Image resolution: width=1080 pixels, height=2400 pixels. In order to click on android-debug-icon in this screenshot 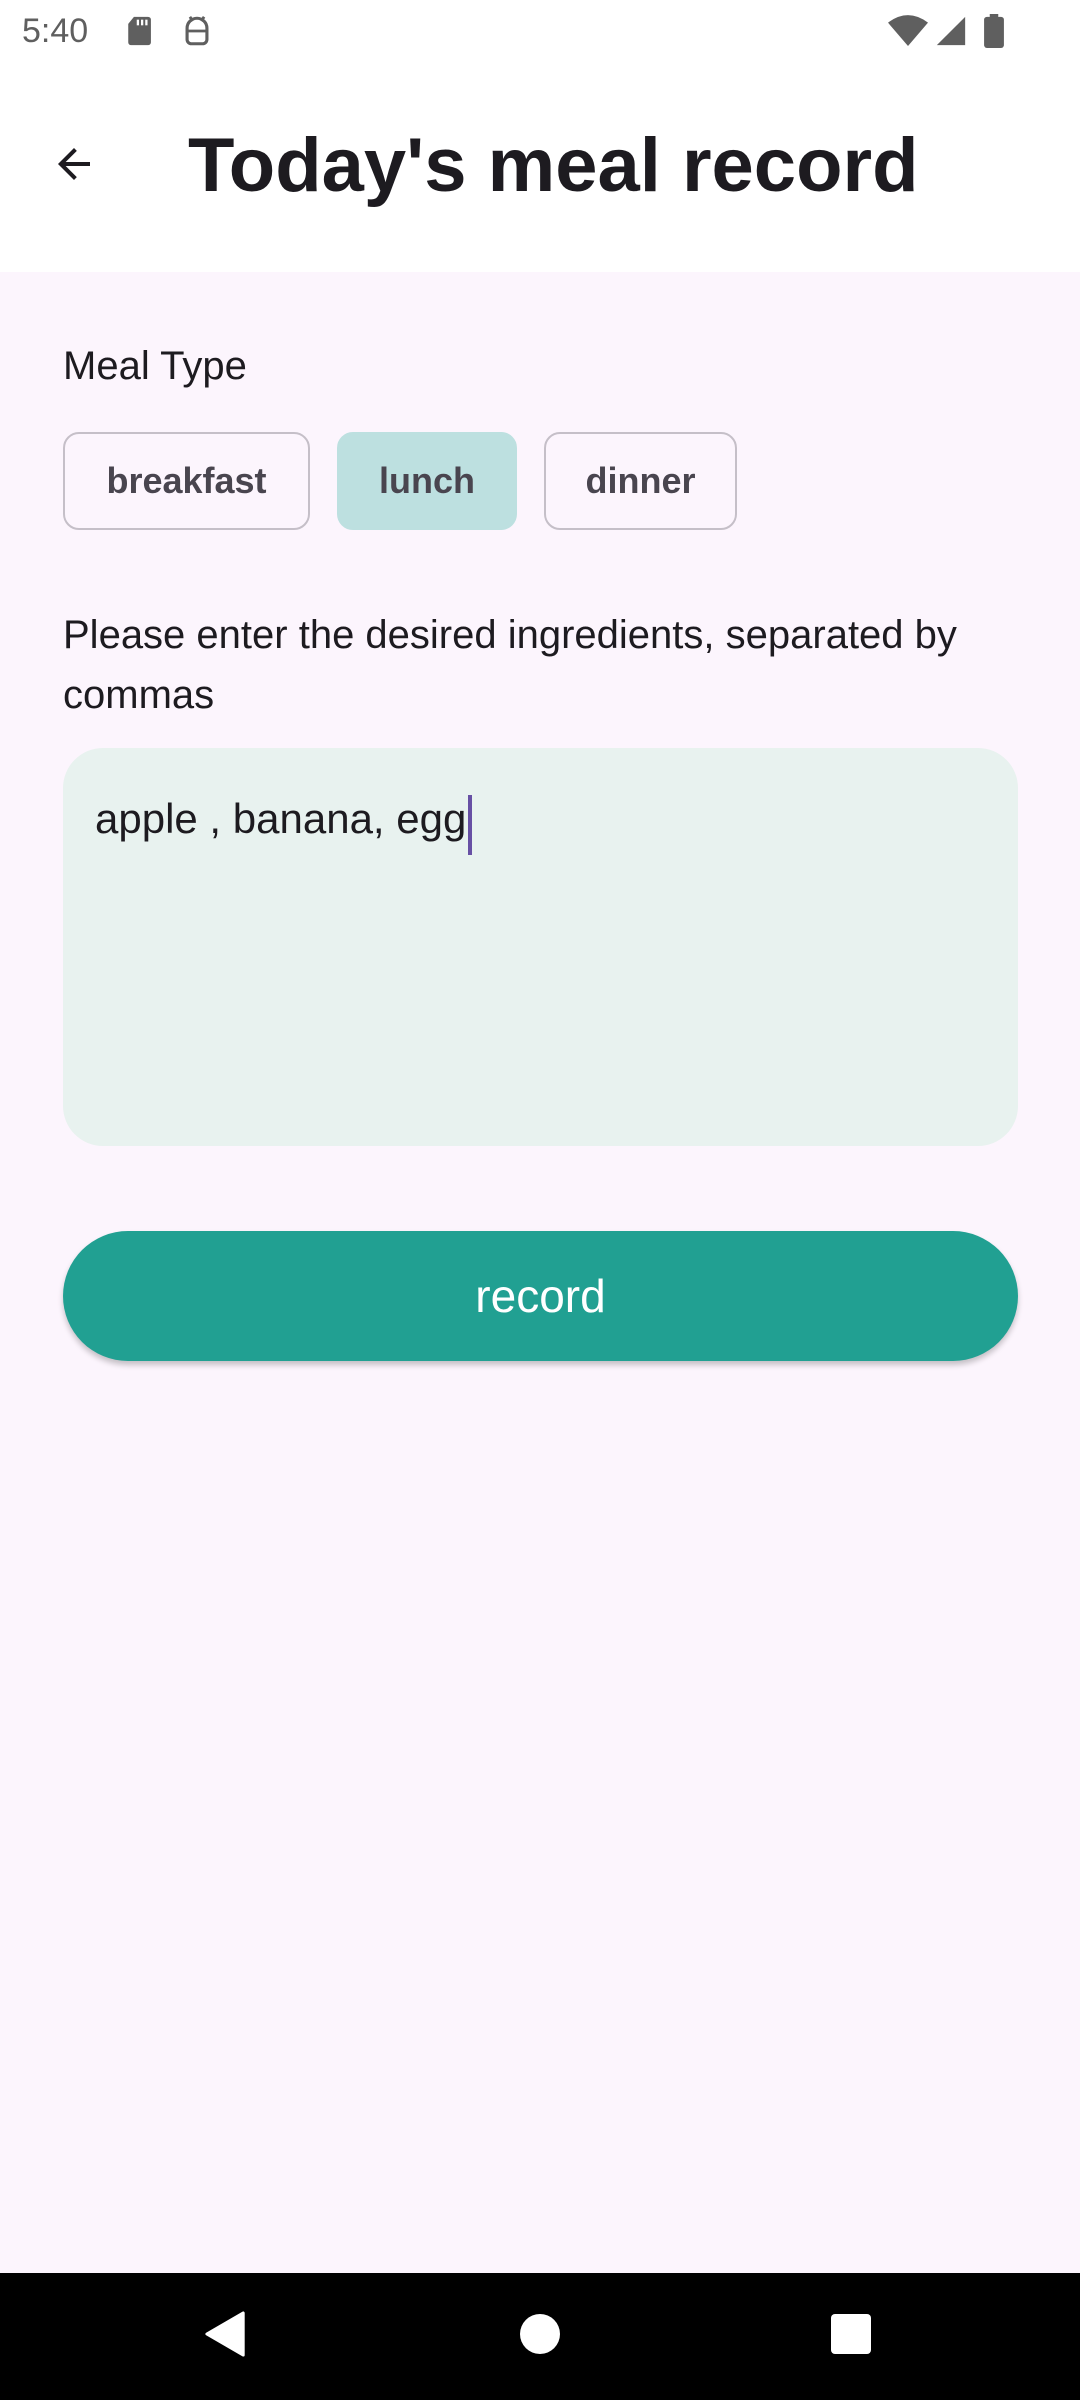, I will do `click(197, 31)`.